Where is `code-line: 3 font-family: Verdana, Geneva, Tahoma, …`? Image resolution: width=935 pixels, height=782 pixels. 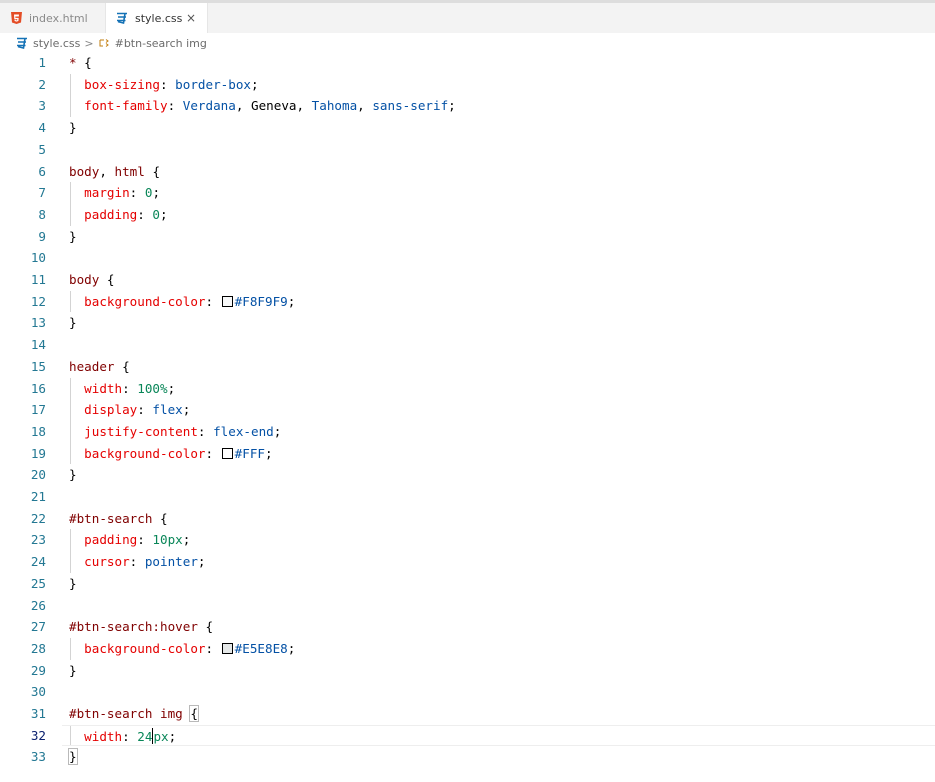 code-line: 3 font-family: Verdana, Geneva, Tahoma, … is located at coordinates (467, 106).